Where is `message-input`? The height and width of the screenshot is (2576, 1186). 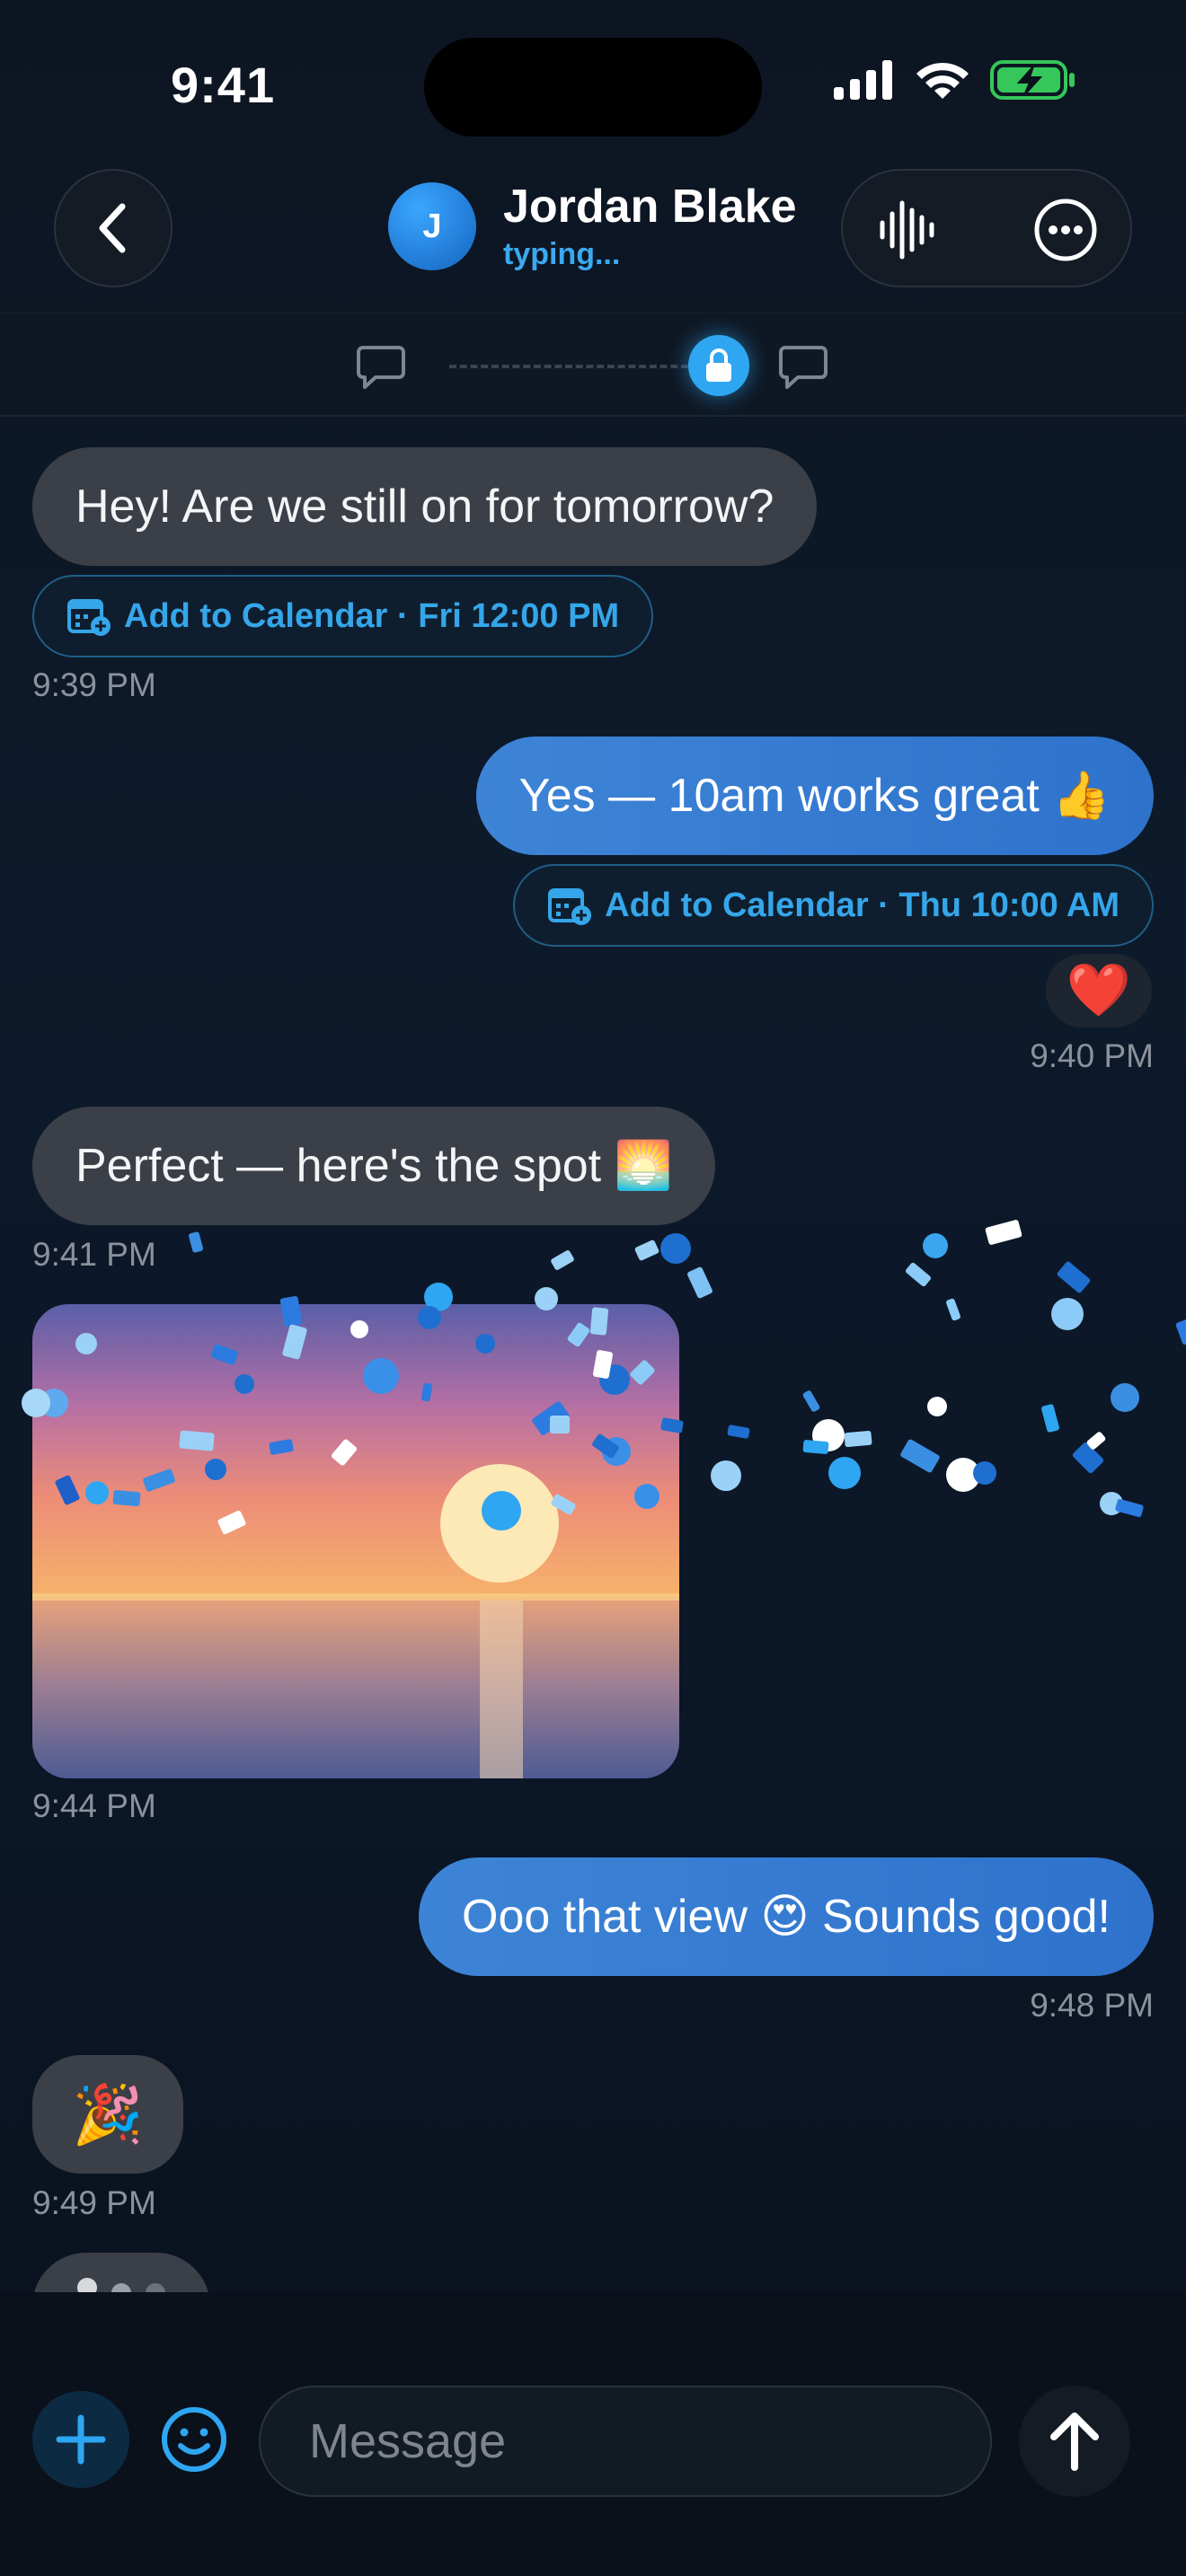
message-input is located at coordinates (625, 2441).